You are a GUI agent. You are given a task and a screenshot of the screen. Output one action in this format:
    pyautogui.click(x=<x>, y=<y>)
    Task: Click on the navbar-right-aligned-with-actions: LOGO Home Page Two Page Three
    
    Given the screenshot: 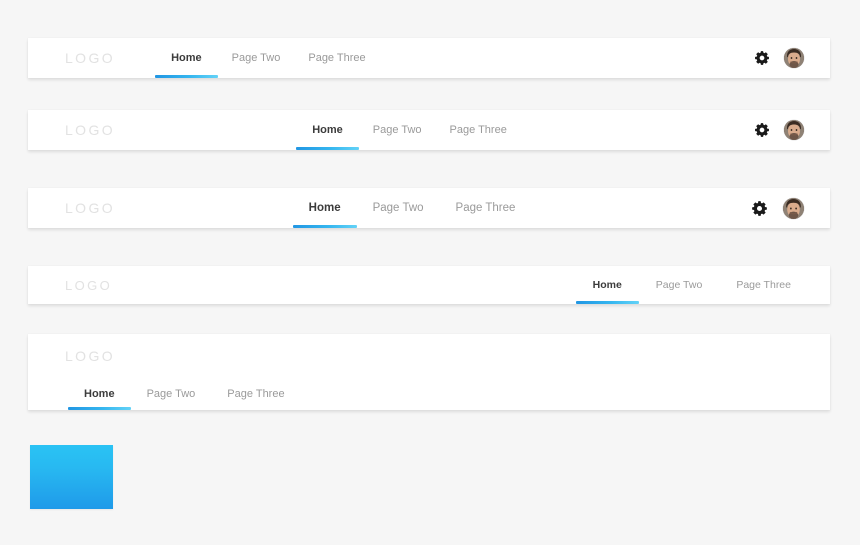 What is the action you would take?
    pyautogui.click(x=429, y=208)
    